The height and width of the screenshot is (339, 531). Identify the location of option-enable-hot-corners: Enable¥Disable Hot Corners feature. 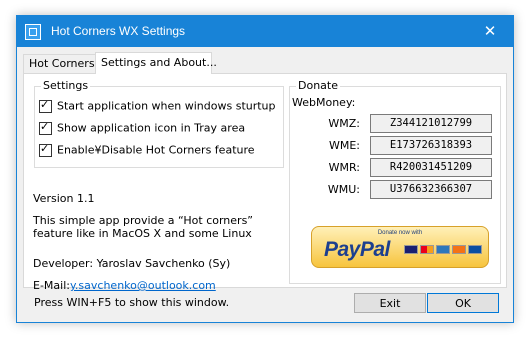
(147, 150).